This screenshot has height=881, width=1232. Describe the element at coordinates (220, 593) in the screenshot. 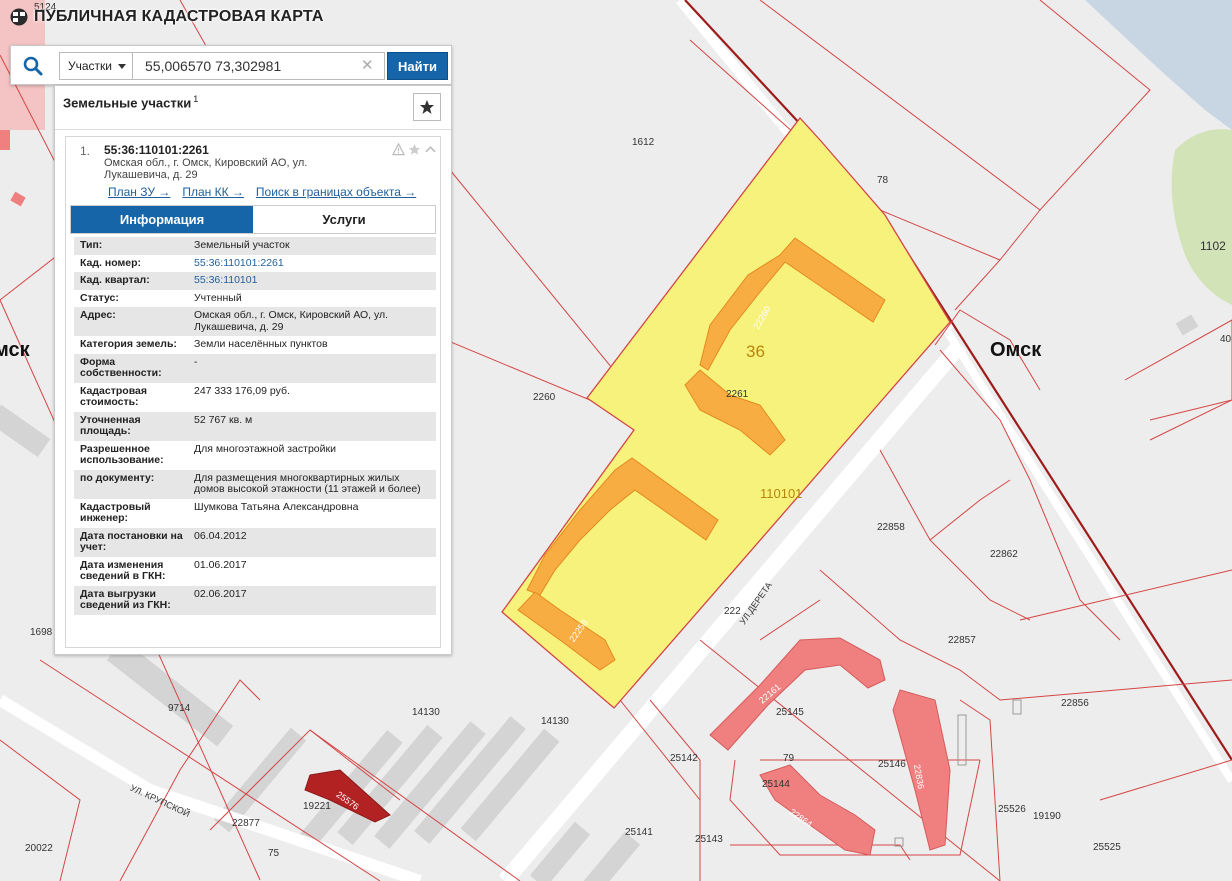

I see `info-value: 02.06.2017` at that location.